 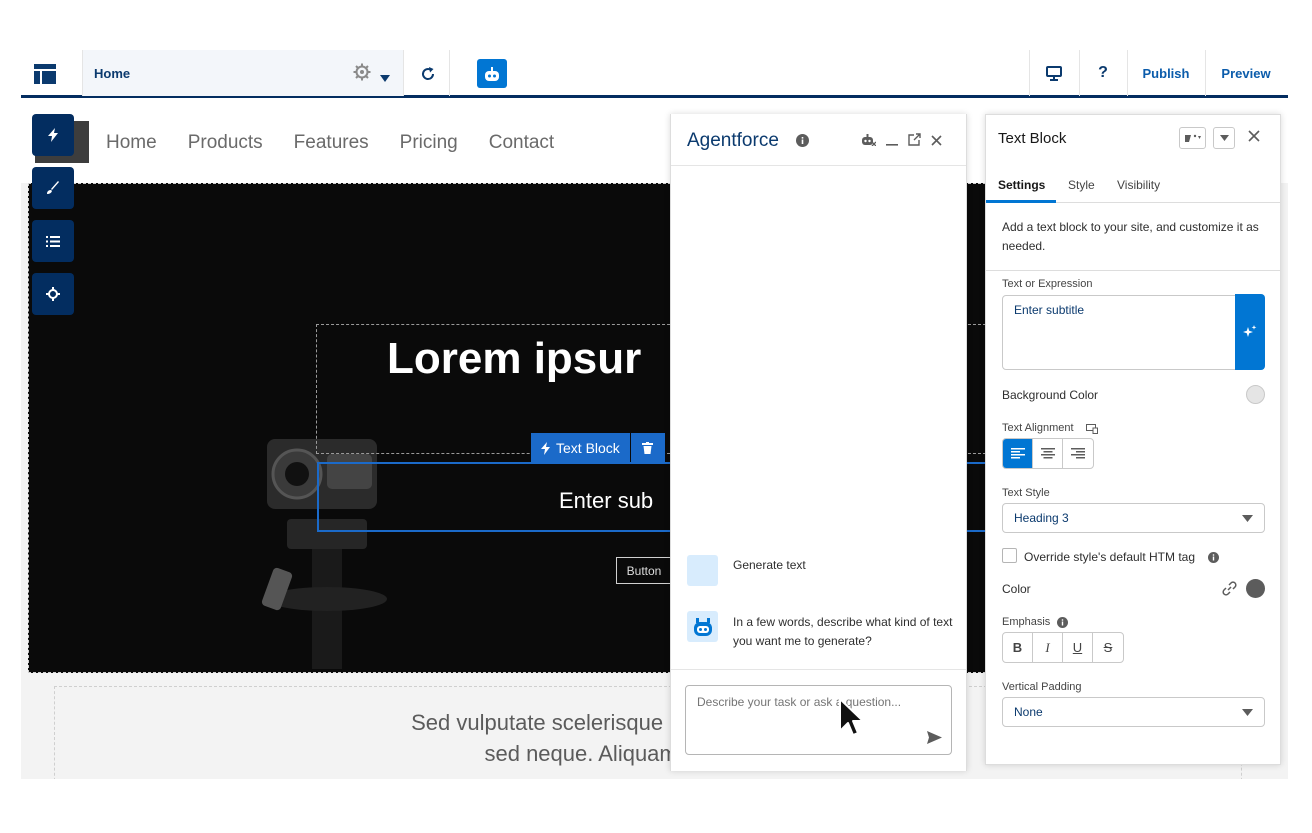 I want to click on align-center-icon, so click(x=1047, y=453).